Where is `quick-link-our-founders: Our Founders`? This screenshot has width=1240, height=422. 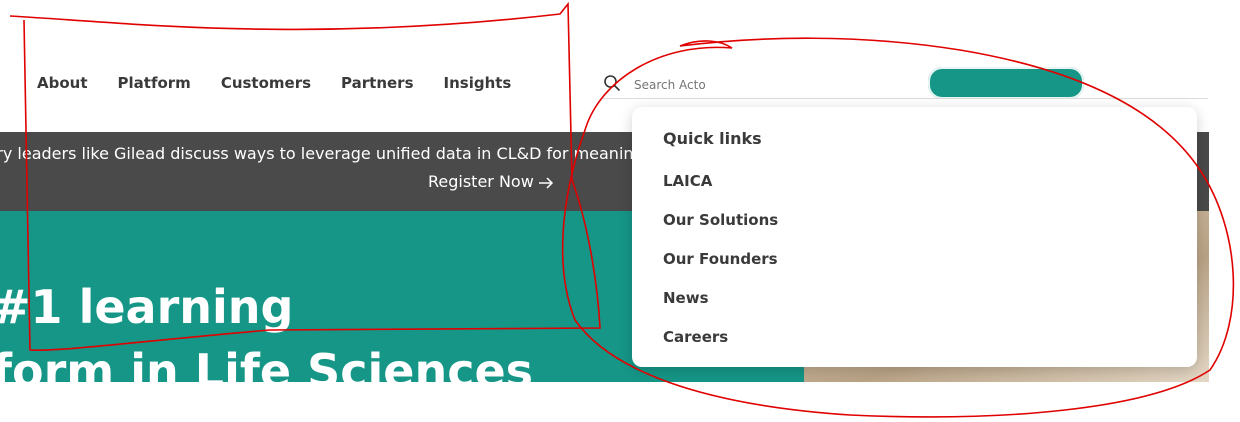 quick-link-our-founders: Our Founders is located at coordinates (720, 259).